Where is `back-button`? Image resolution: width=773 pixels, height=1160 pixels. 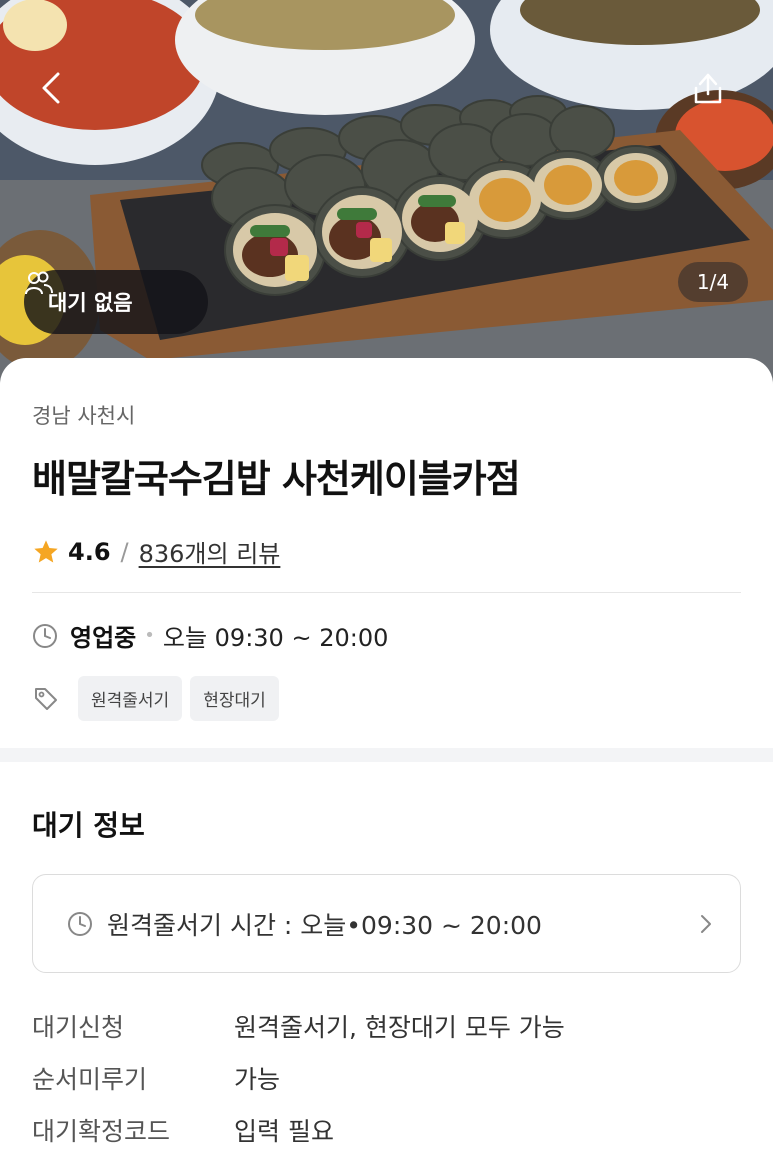
back-button is located at coordinates (52, 88).